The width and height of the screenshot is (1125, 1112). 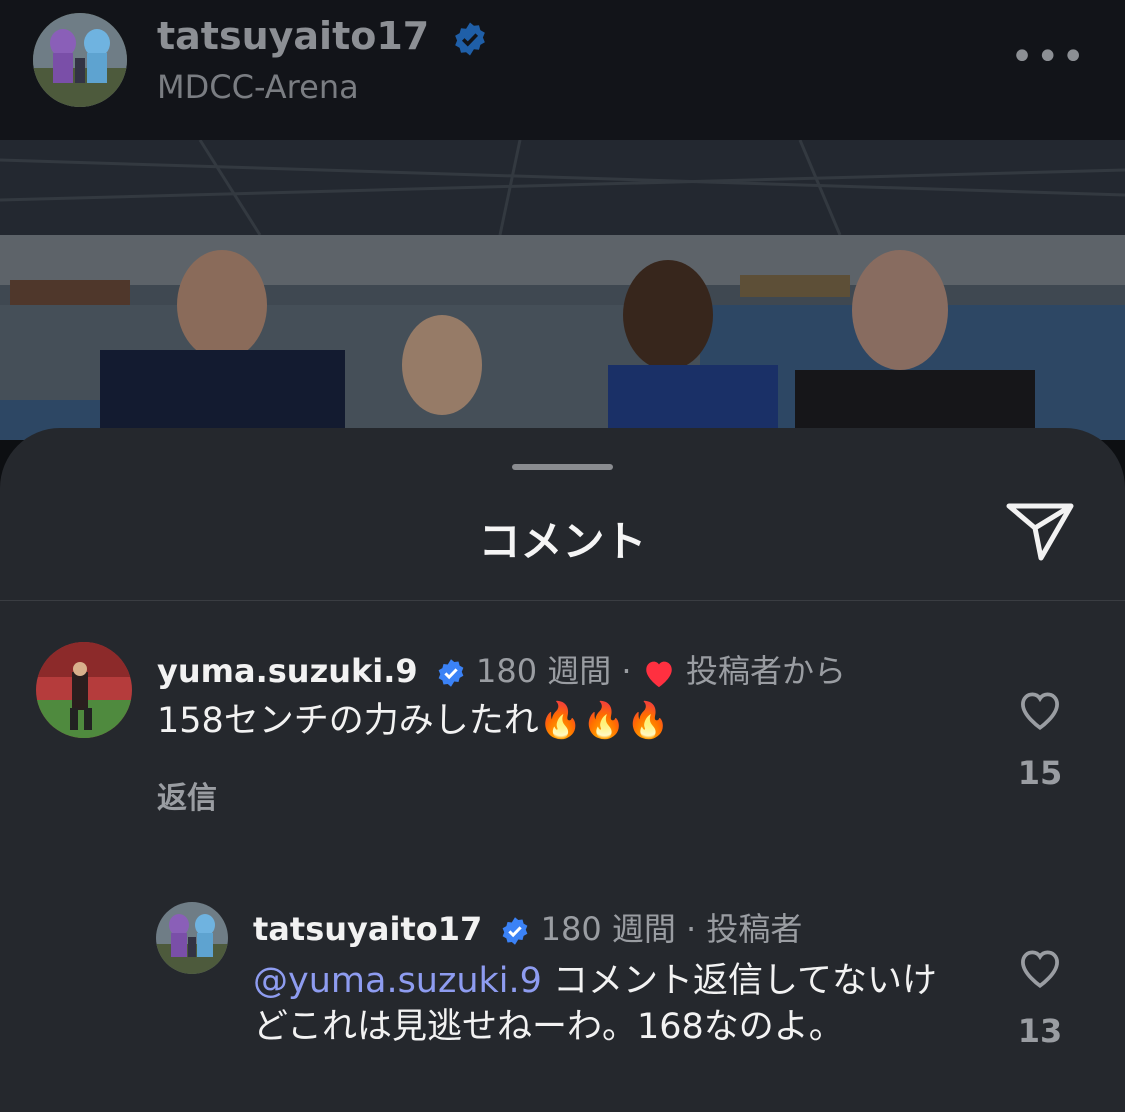 What do you see at coordinates (1040, 1031) in the screenshot?
I see `like-count: 13` at bounding box center [1040, 1031].